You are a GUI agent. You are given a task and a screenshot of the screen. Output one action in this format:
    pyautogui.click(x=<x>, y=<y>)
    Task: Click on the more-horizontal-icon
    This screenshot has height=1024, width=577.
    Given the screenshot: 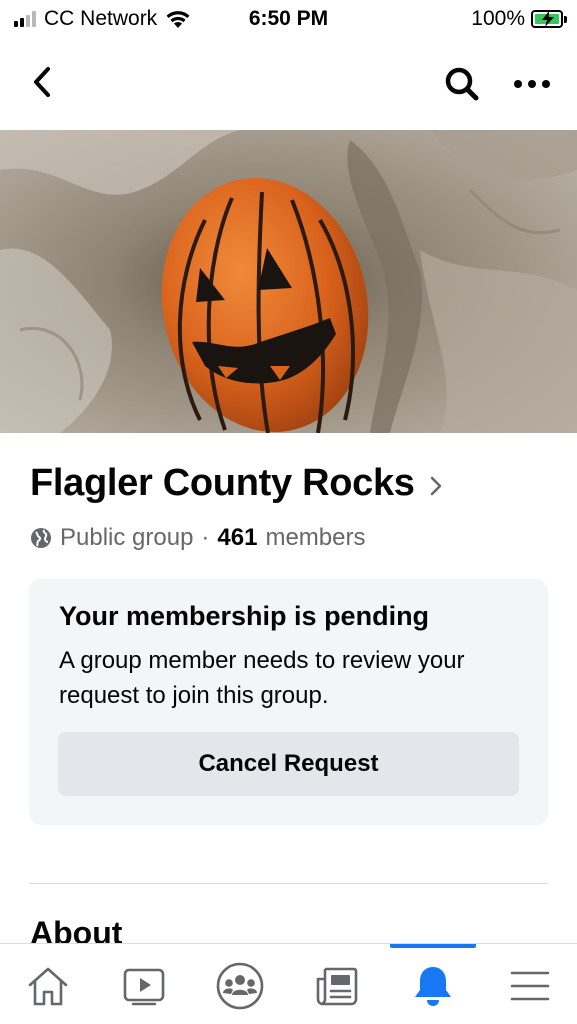 What is the action you would take?
    pyautogui.click(x=532, y=84)
    